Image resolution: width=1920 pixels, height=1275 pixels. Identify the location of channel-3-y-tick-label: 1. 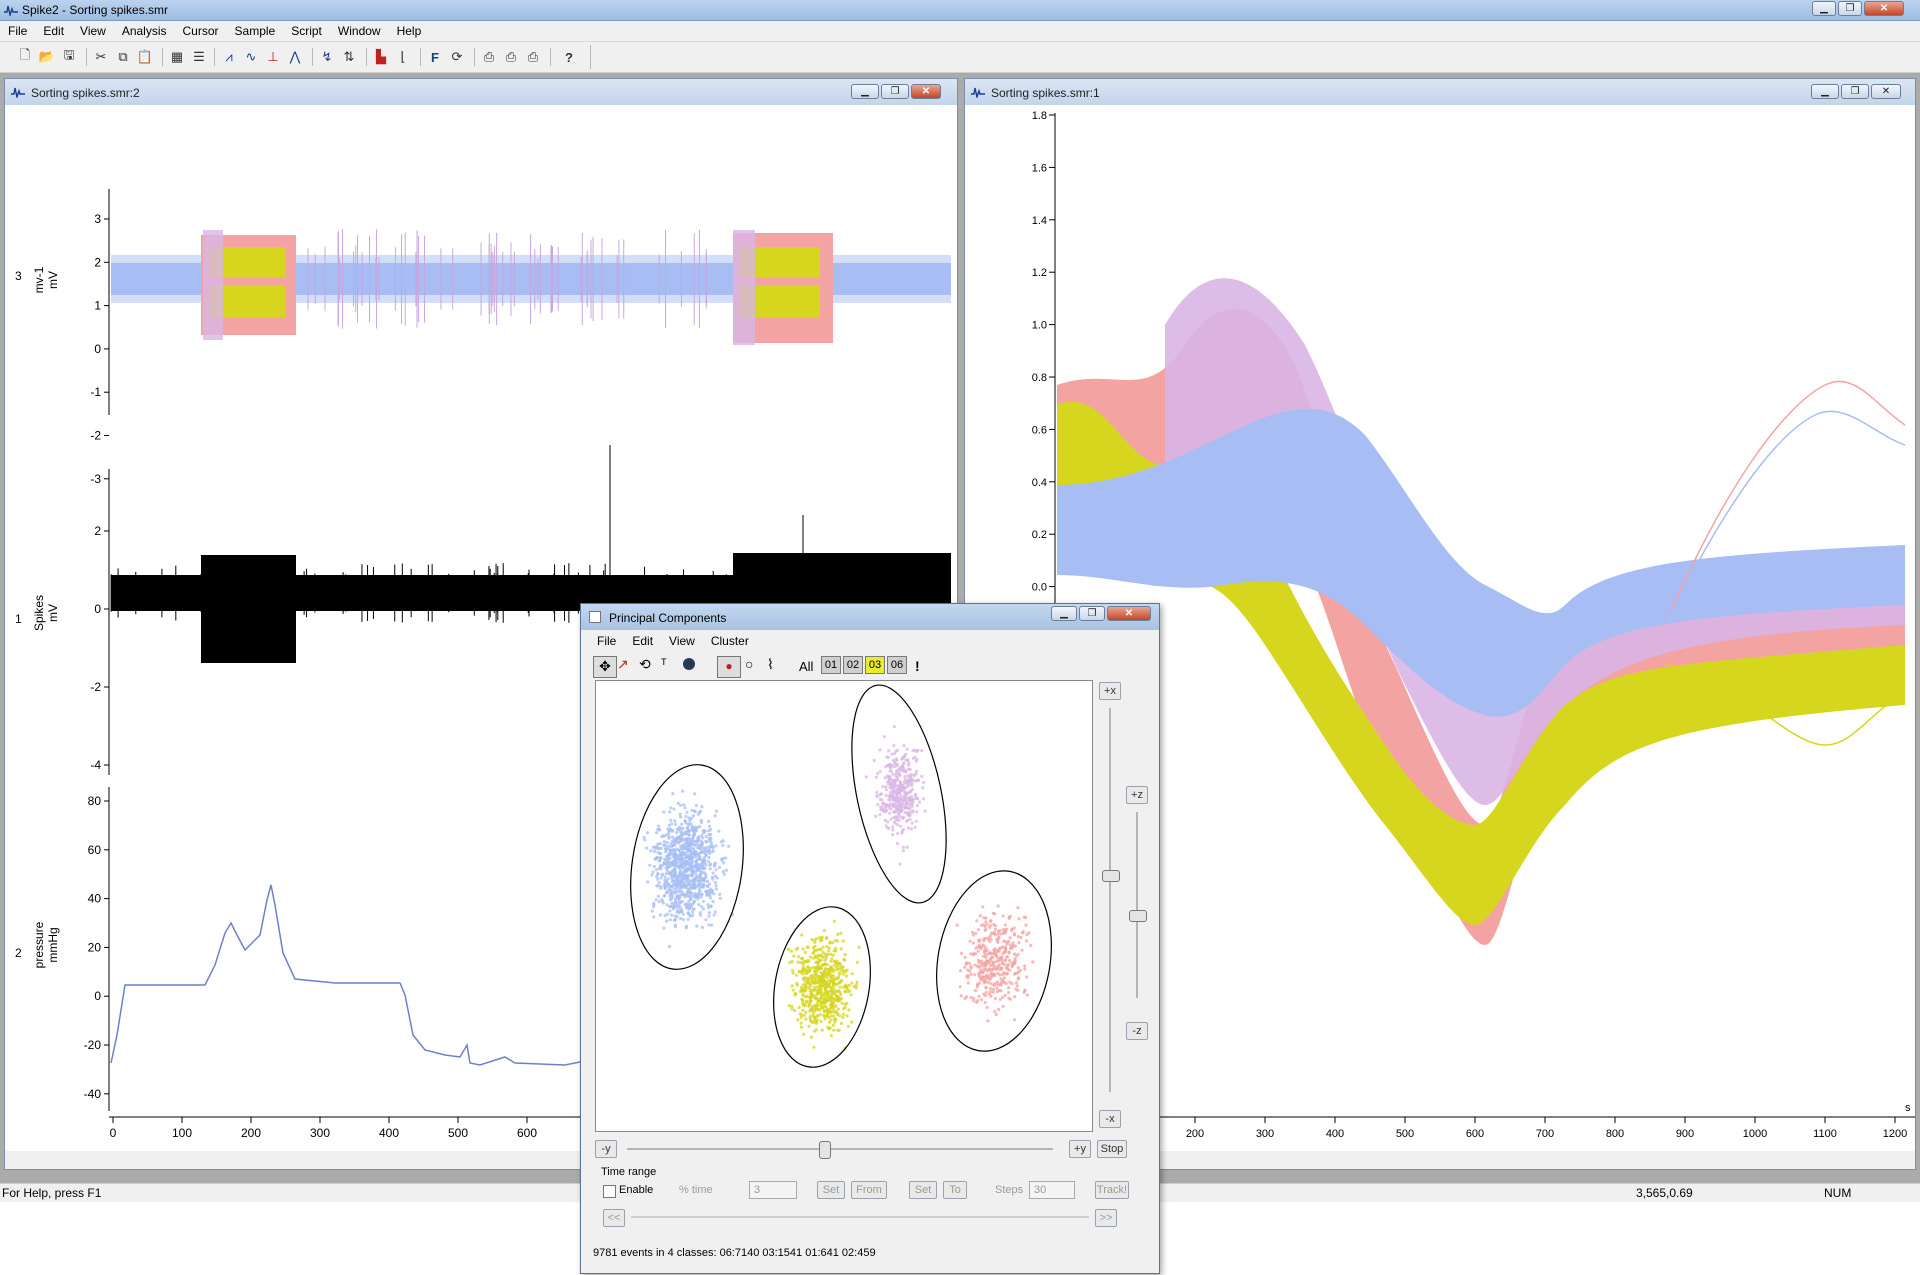
(97, 306).